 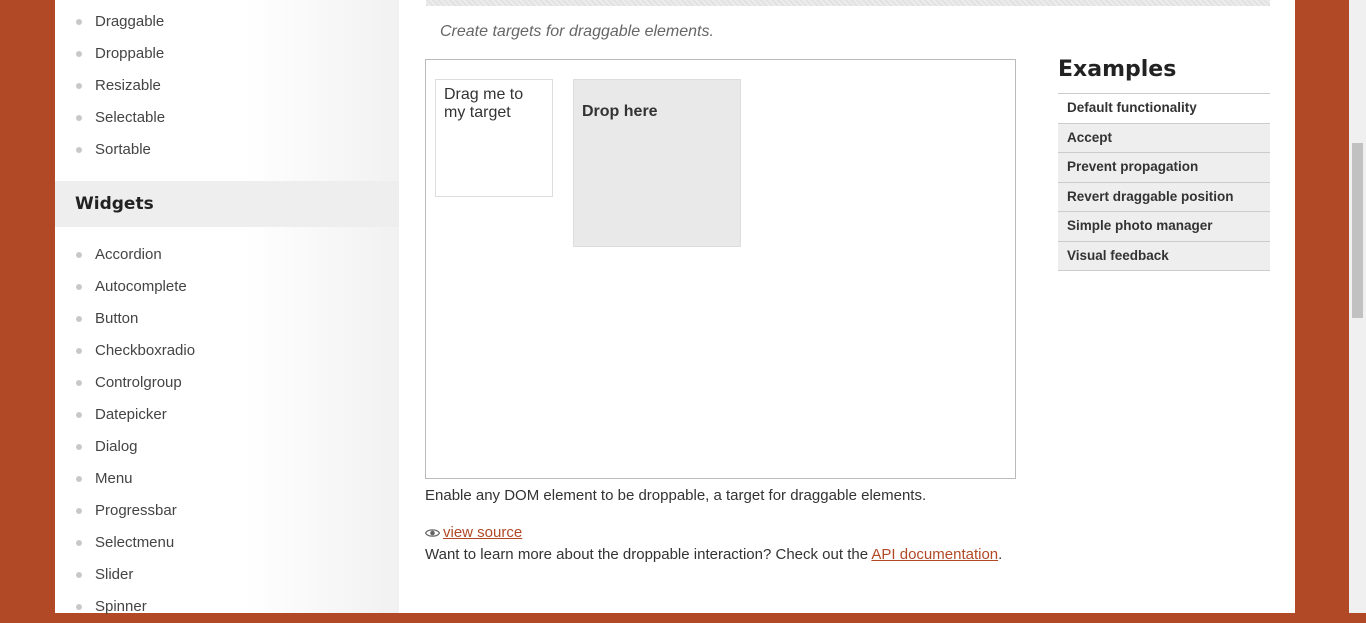 What do you see at coordinates (1164, 138) in the screenshot?
I see `example-accept: Accept` at bounding box center [1164, 138].